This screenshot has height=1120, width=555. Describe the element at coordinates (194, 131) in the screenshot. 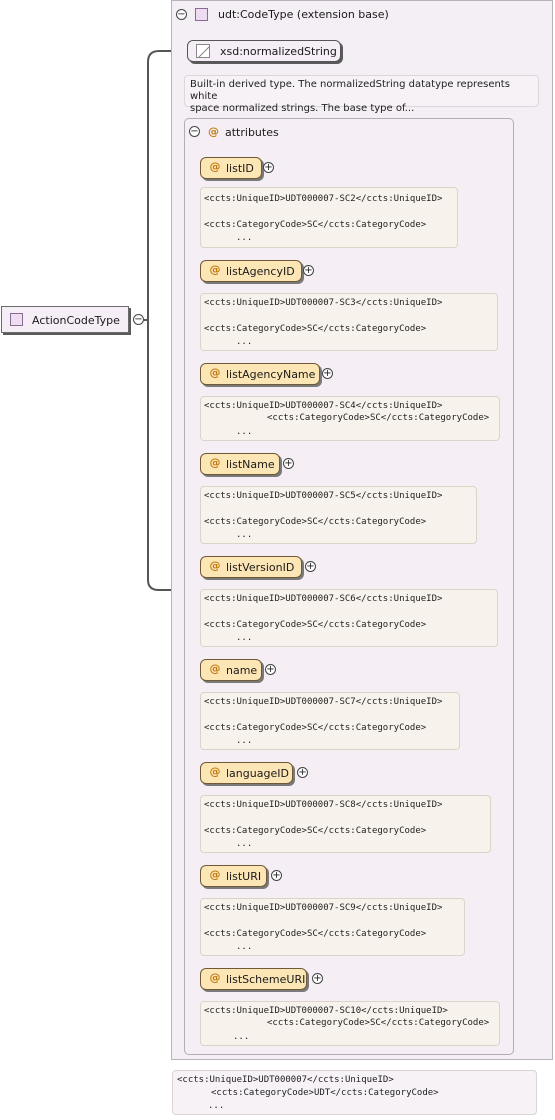

I see `collapse-toggle-attributes: −` at that location.